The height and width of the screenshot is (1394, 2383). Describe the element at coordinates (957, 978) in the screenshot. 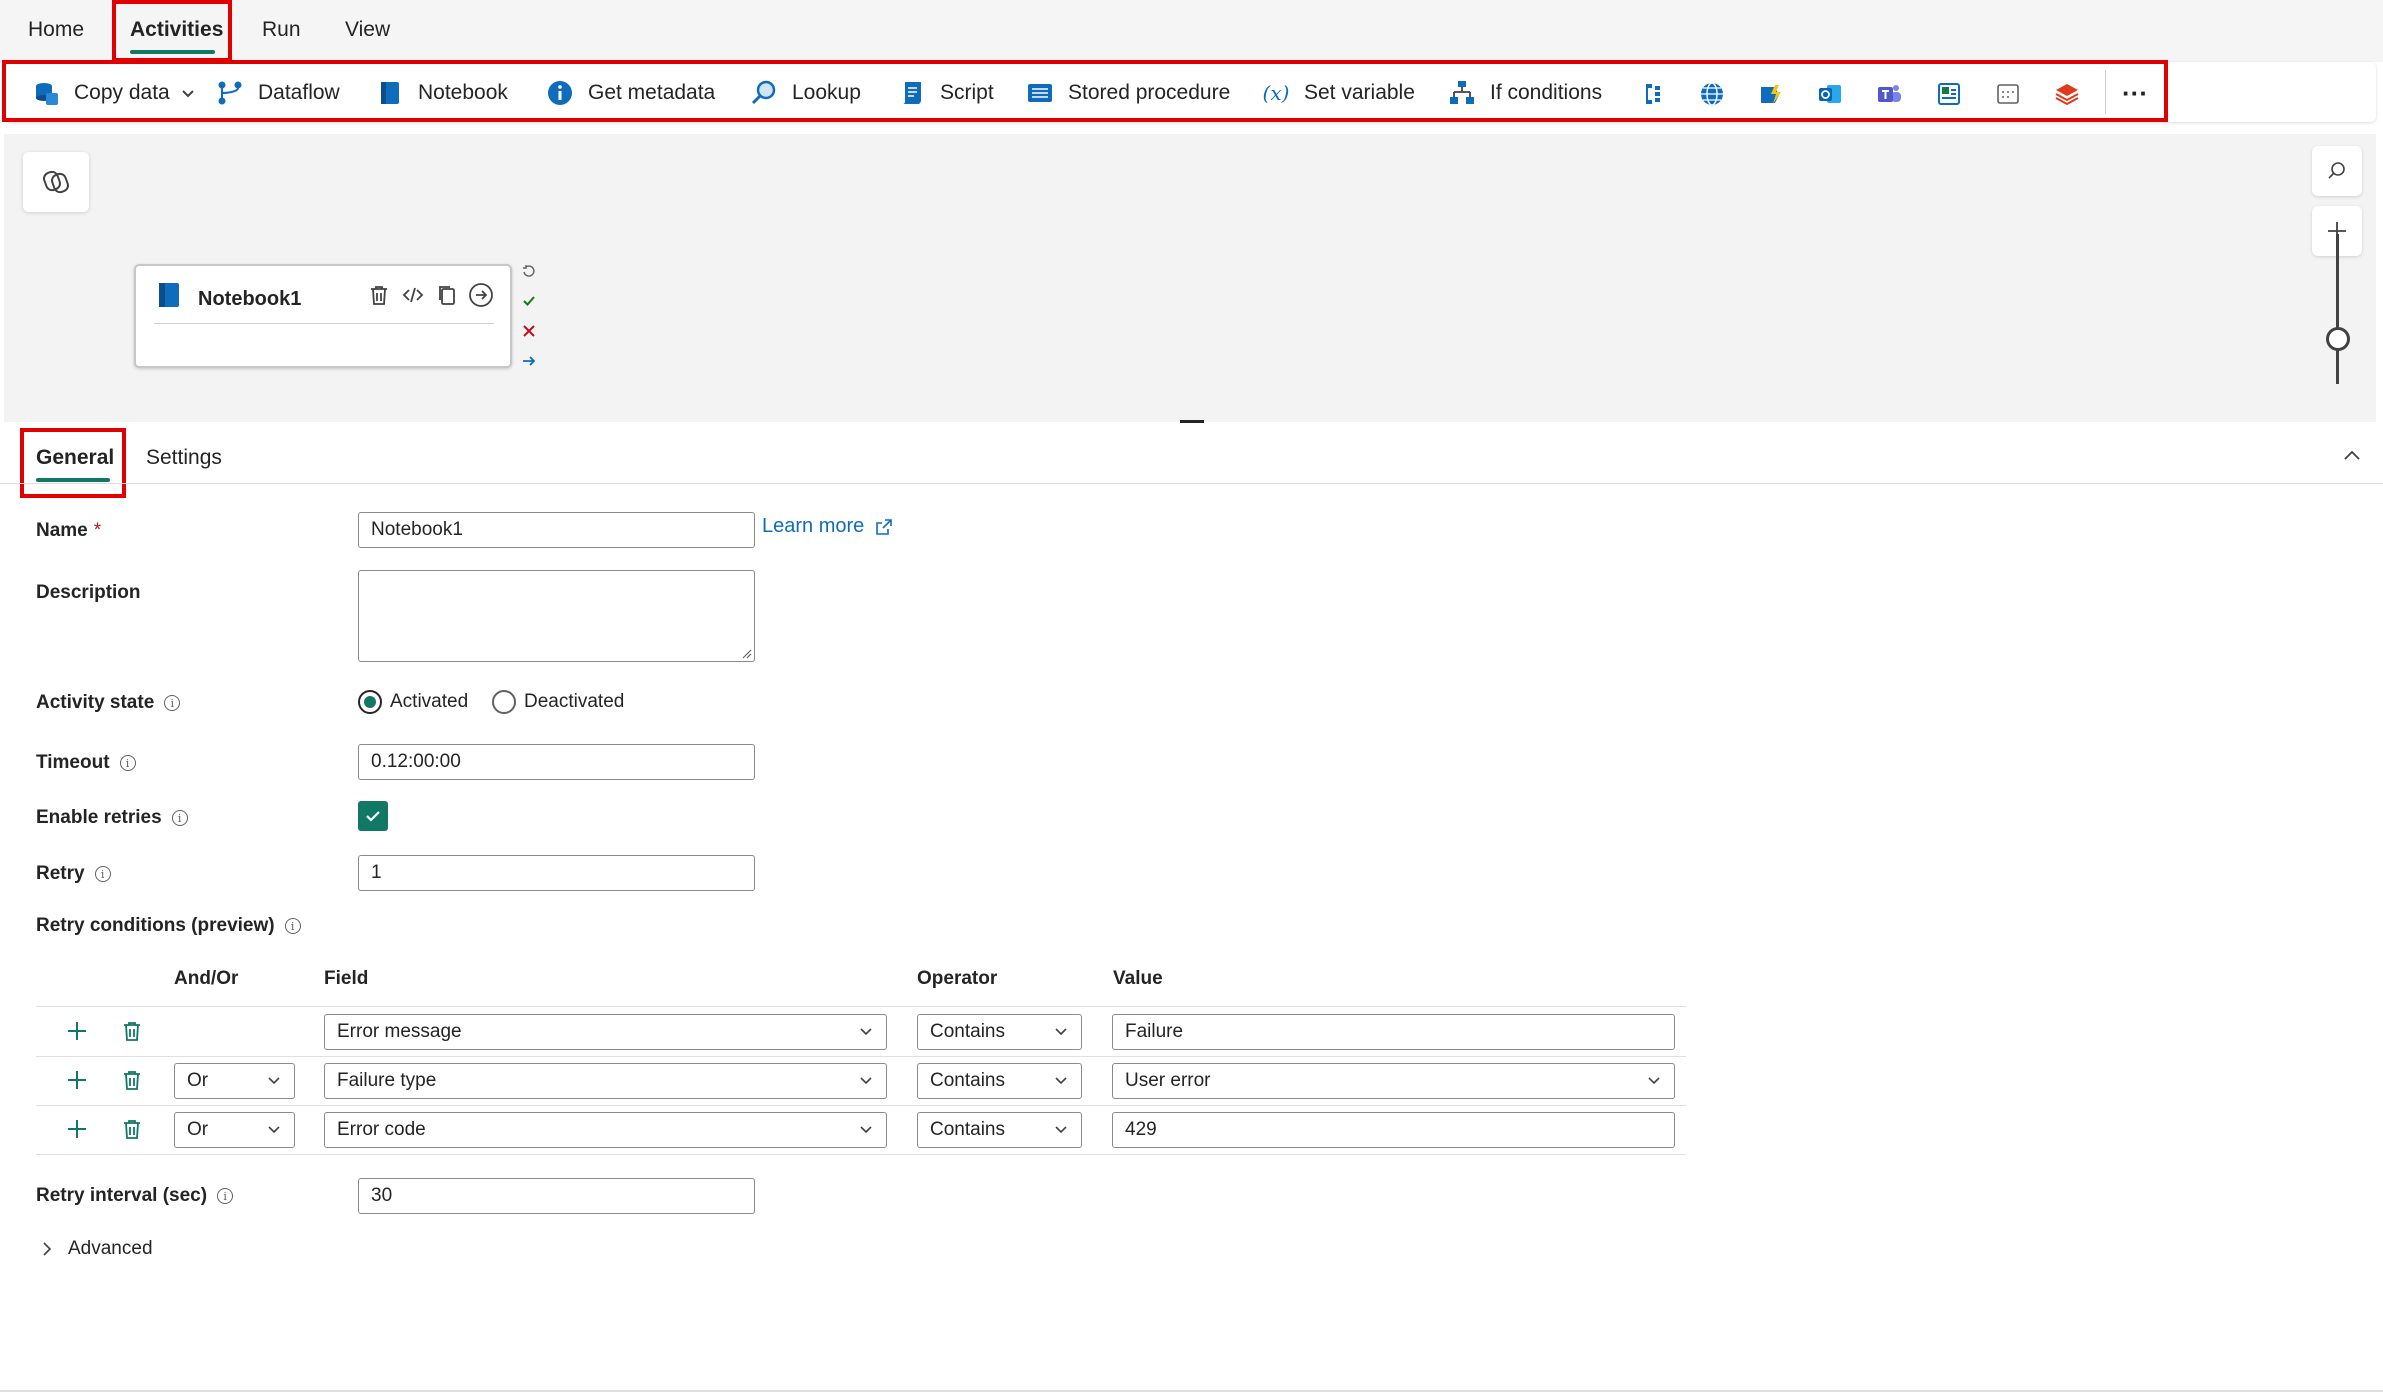

I see `operator-column-header: Operator` at that location.